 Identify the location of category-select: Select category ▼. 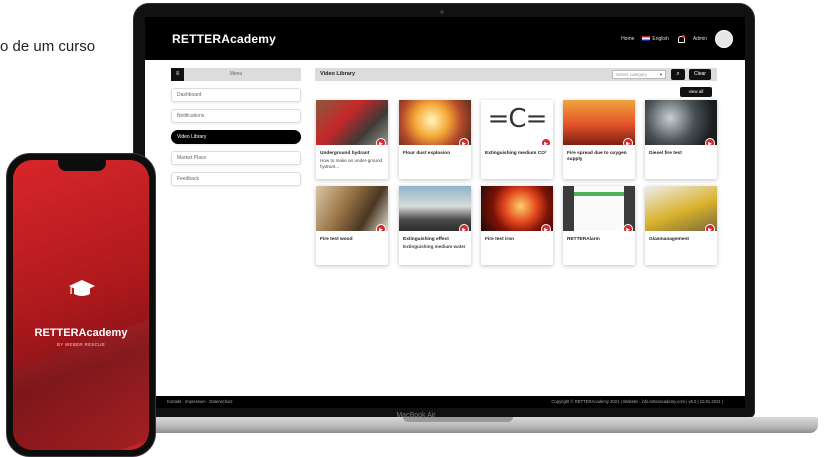
(639, 74).